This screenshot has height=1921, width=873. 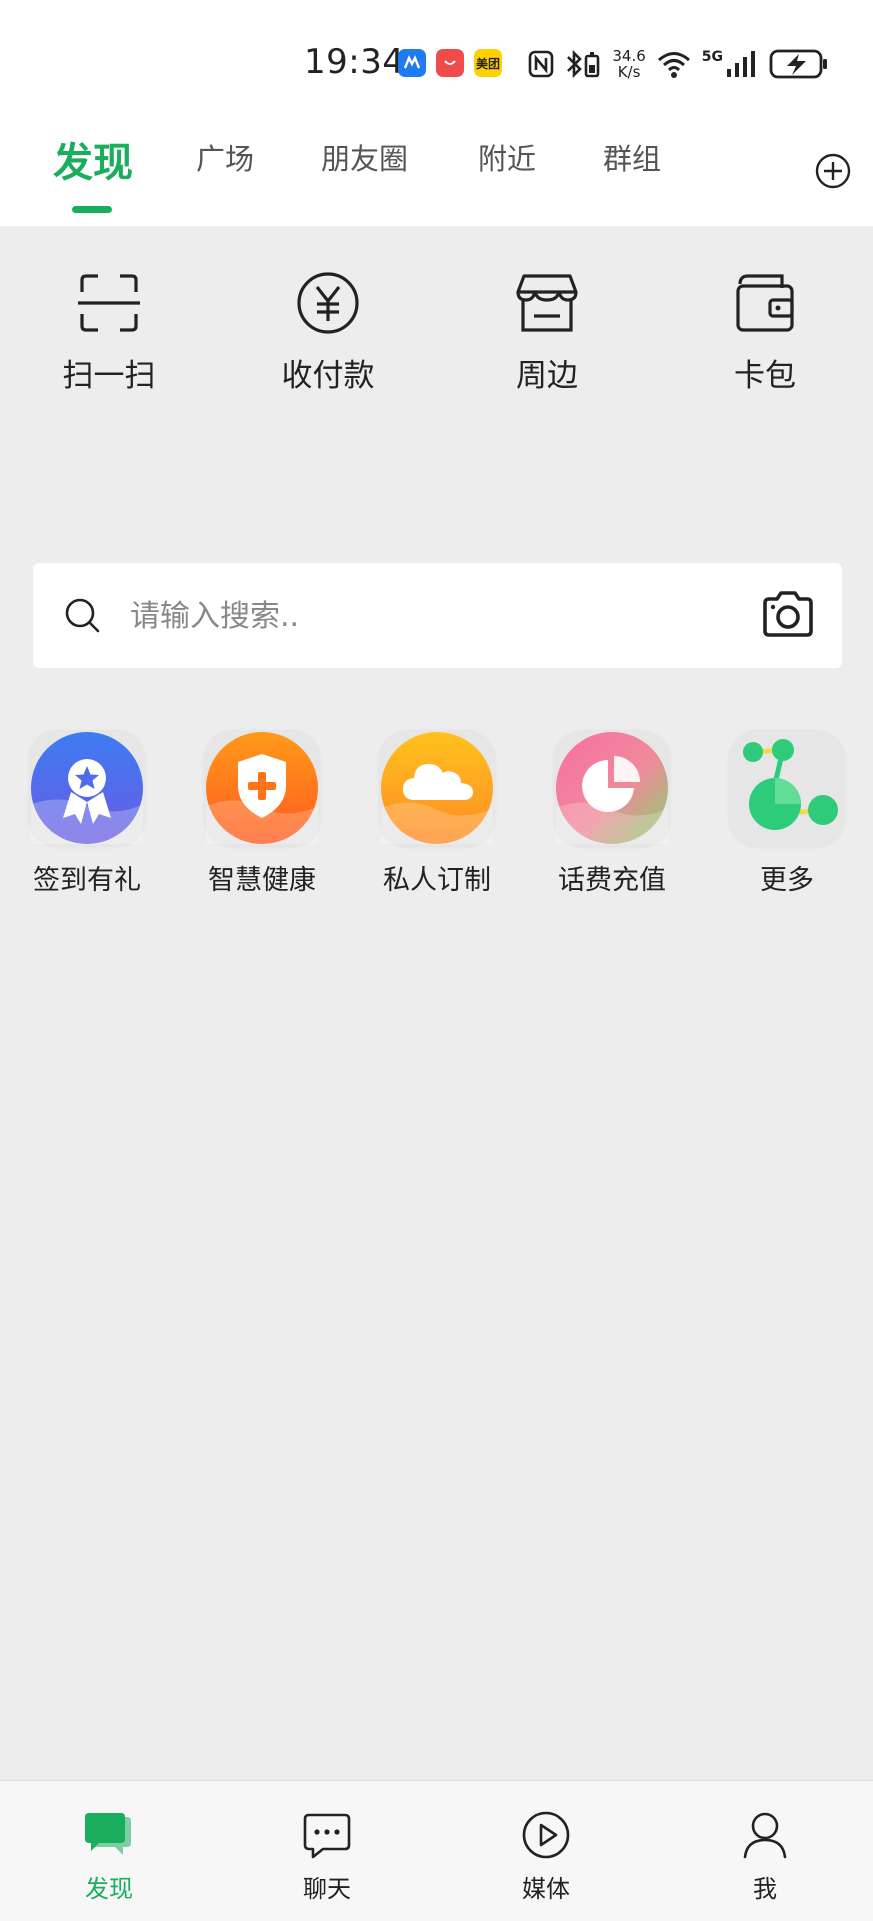 I want to click on nav-me: 我, so click(x=765, y=1856).